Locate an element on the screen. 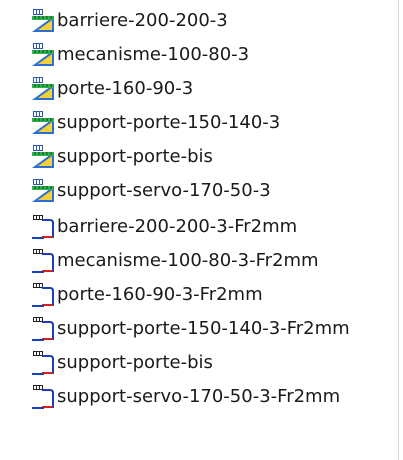  file-list-item: porte-160-90-3 is located at coordinates (199, 89).